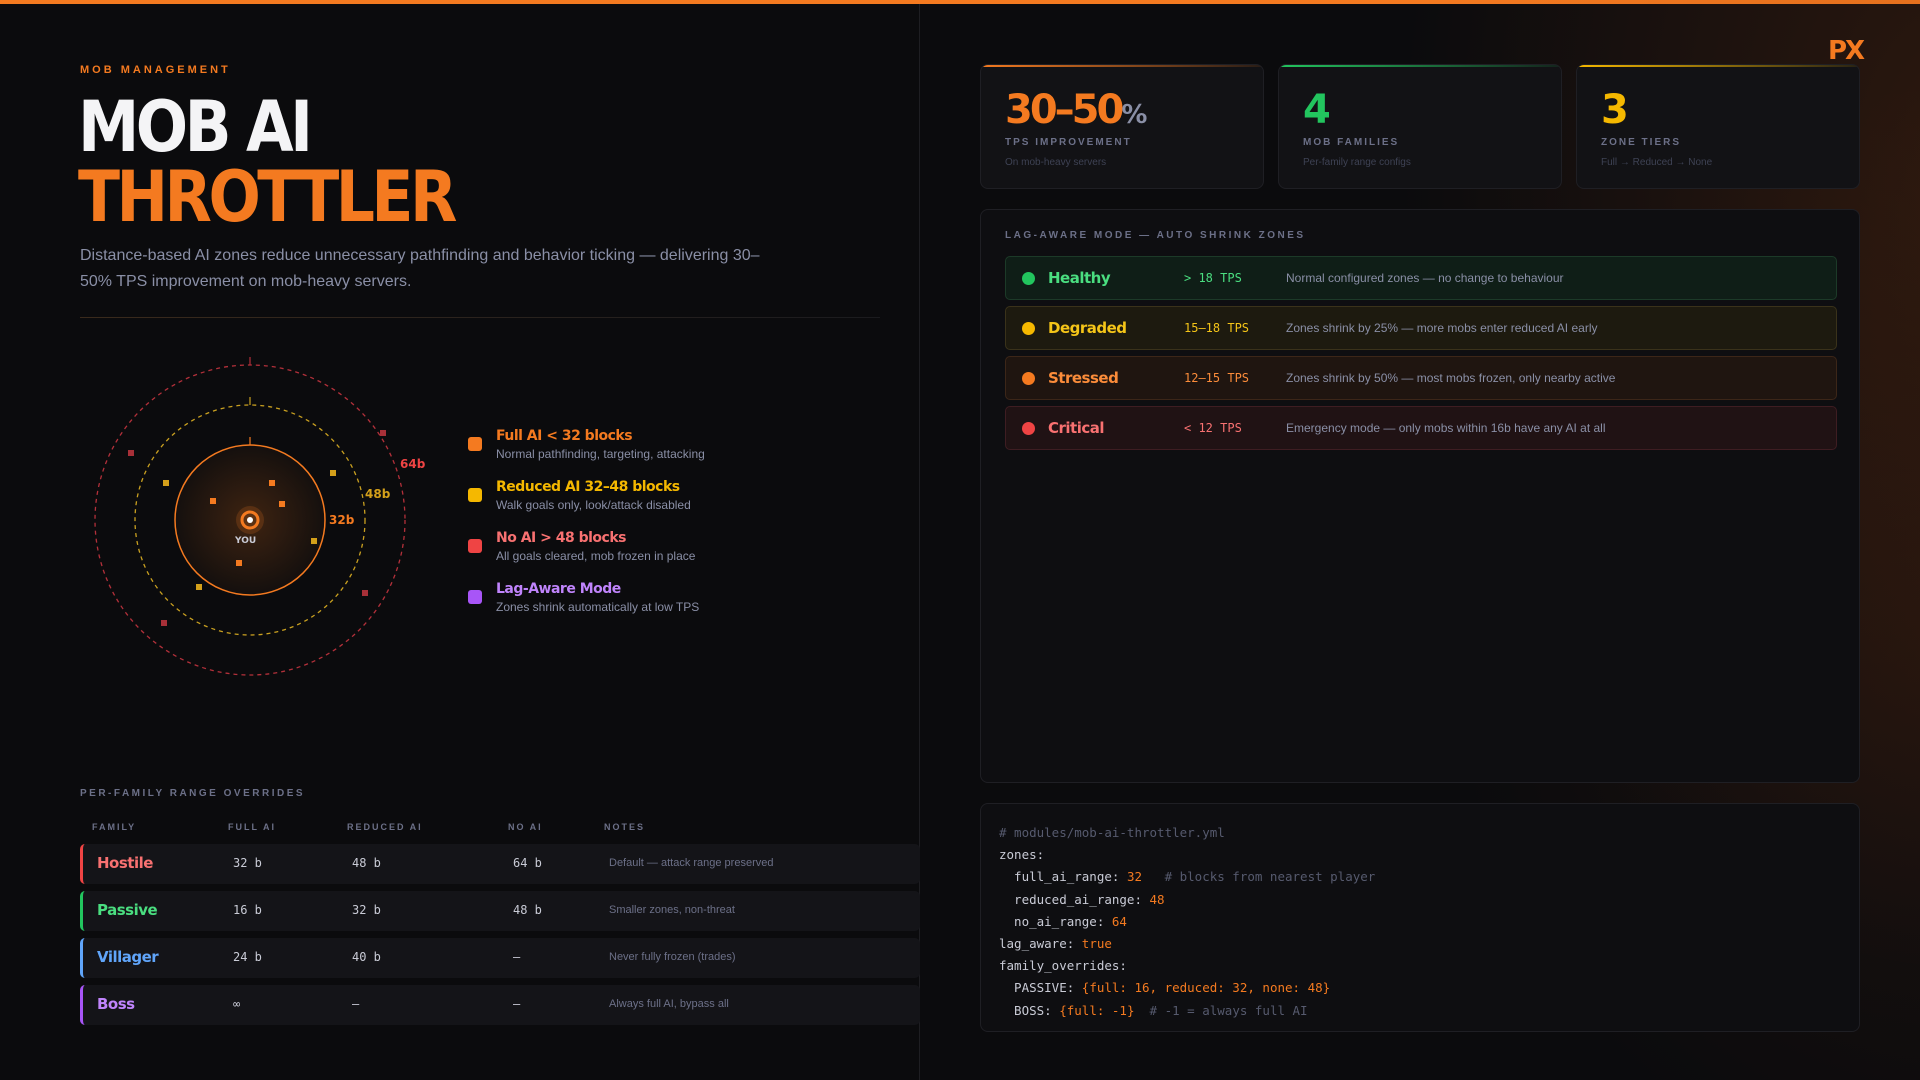 This screenshot has width=1920, height=1080. Describe the element at coordinates (500, 829) in the screenshot. I see `overrides-table-header: FAMILY FULL AI REDUCED AI NO AI NOTES` at that location.